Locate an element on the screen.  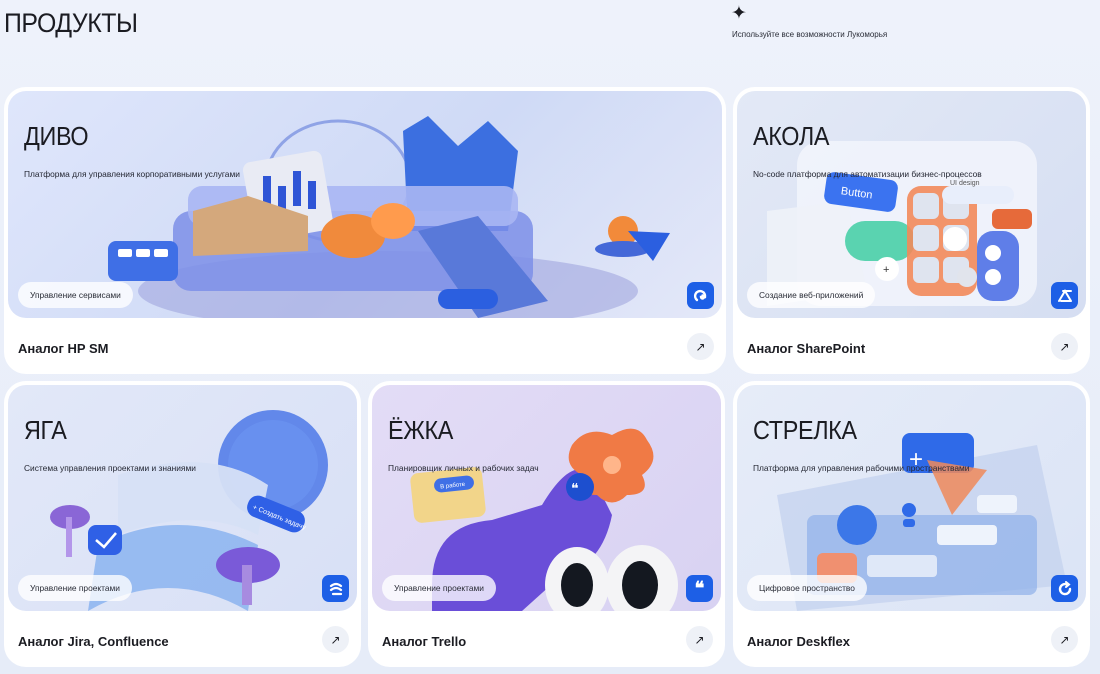
category-pill: Создание веб-приложений is located at coordinates (811, 295).